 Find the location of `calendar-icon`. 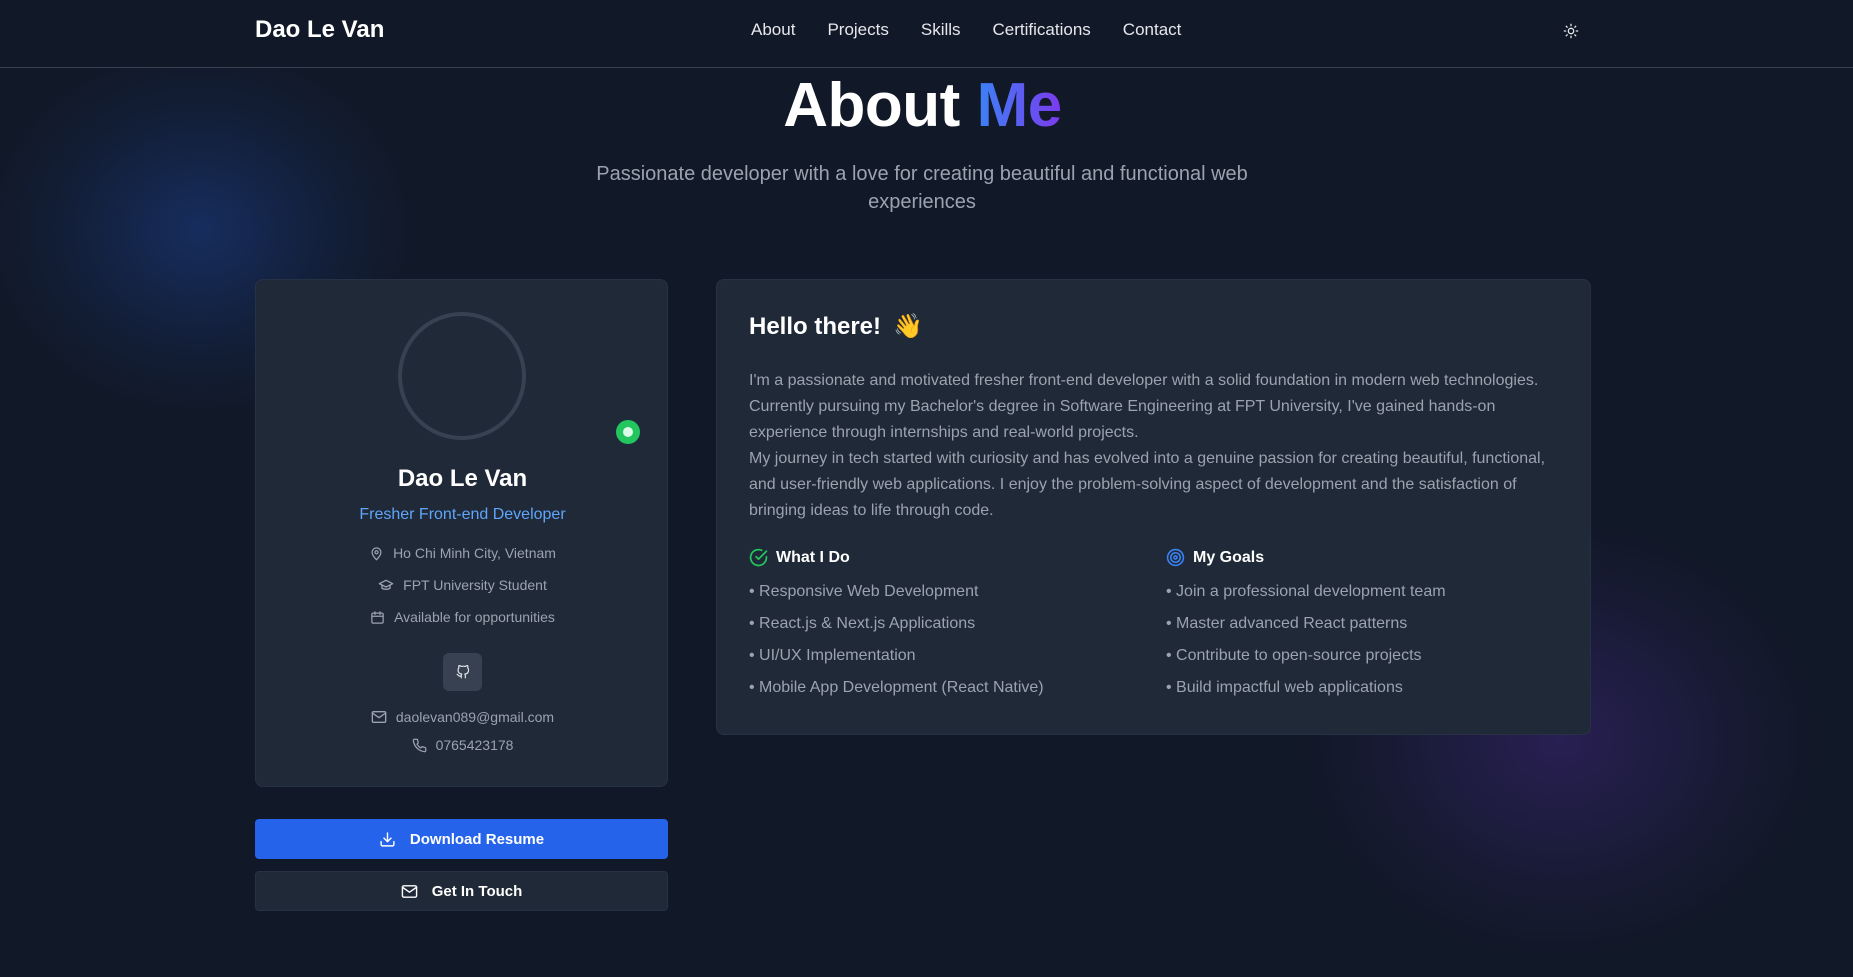

calendar-icon is located at coordinates (377, 617).